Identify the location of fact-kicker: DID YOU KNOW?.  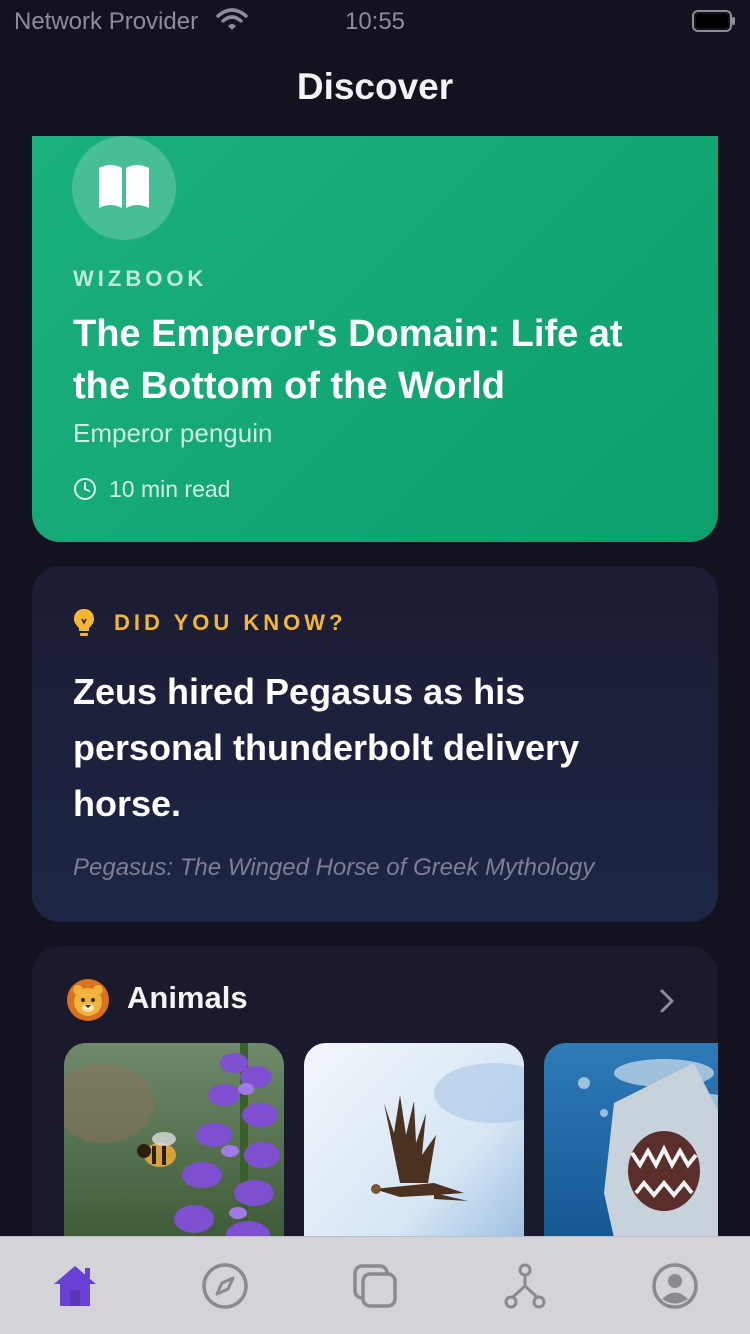
(209, 623).